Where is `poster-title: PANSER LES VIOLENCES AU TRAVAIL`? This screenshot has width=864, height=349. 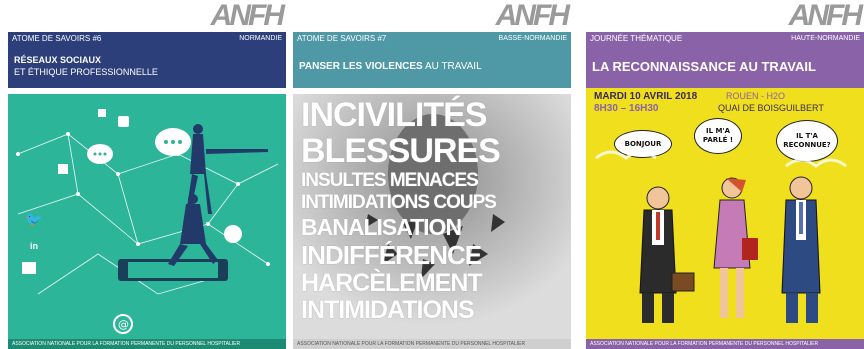 poster-title: PANSER LES VIOLENCES AU TRAVAIL is located at coordinates (432, 67).